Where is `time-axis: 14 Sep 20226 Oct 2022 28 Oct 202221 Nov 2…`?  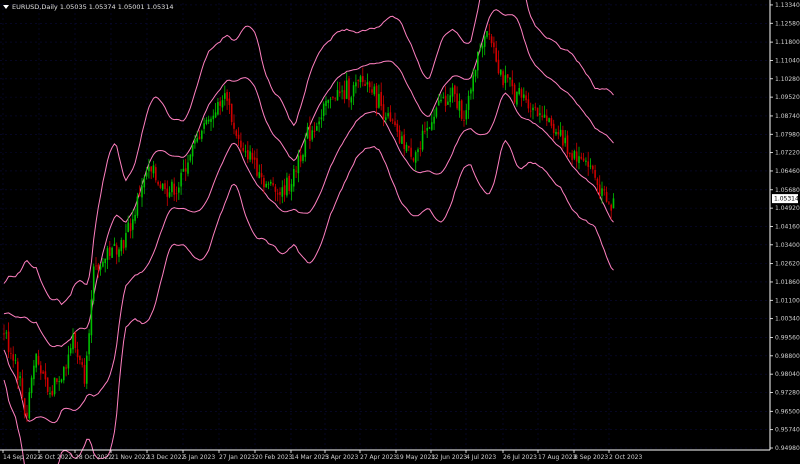
time-axis: 14 Sep 20226 Oct 2022 28 Oct 202221 Nov 2… is located at coordinates (322, 455).